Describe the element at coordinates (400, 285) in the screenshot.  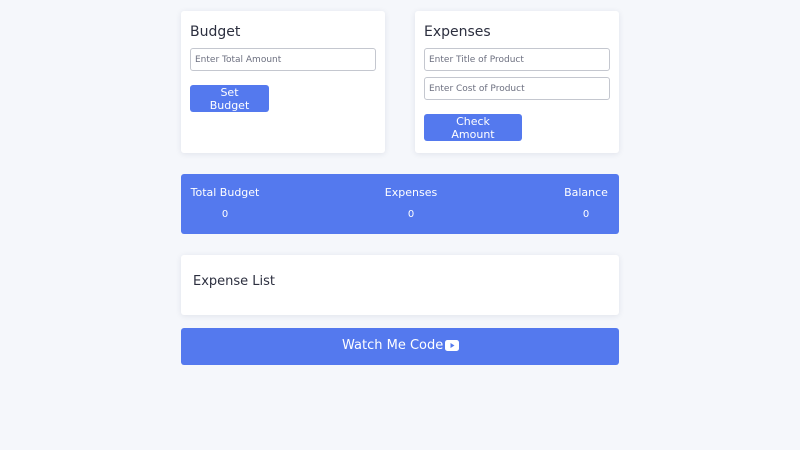
I see `expense-list-card: Expense List` at that location.